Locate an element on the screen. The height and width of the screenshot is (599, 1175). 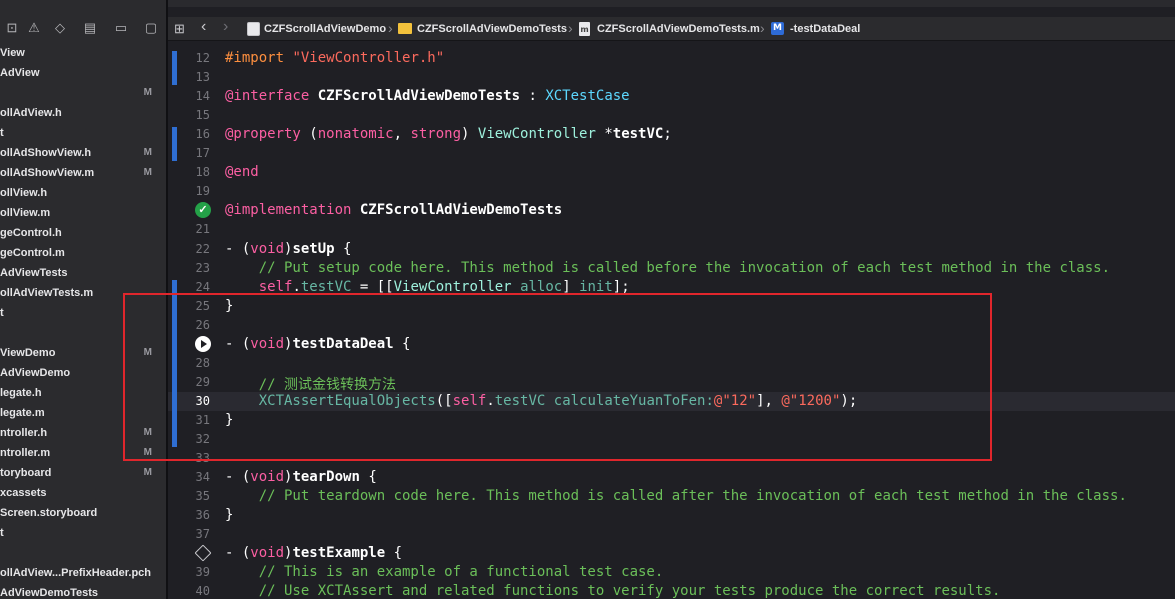
file-row: toryboard M is located at coordinates (83, 474).